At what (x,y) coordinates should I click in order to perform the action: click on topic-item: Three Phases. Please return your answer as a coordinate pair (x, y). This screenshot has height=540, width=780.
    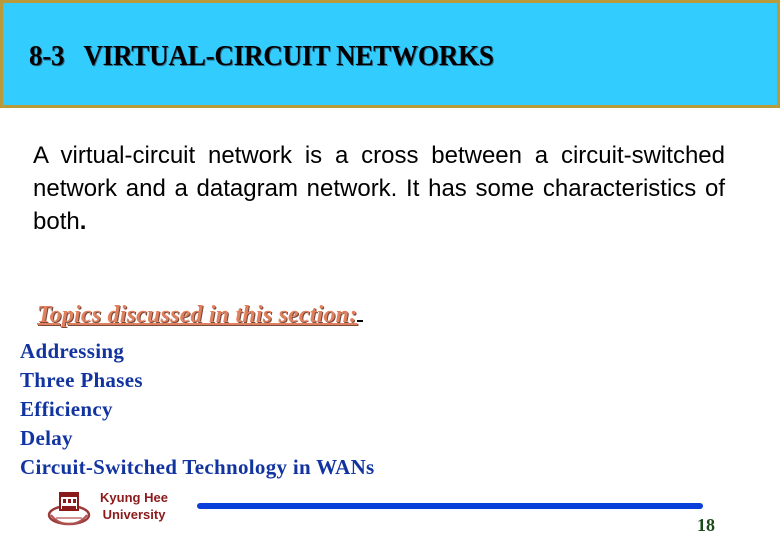
    Looking at the image, I should click on (81, 380).